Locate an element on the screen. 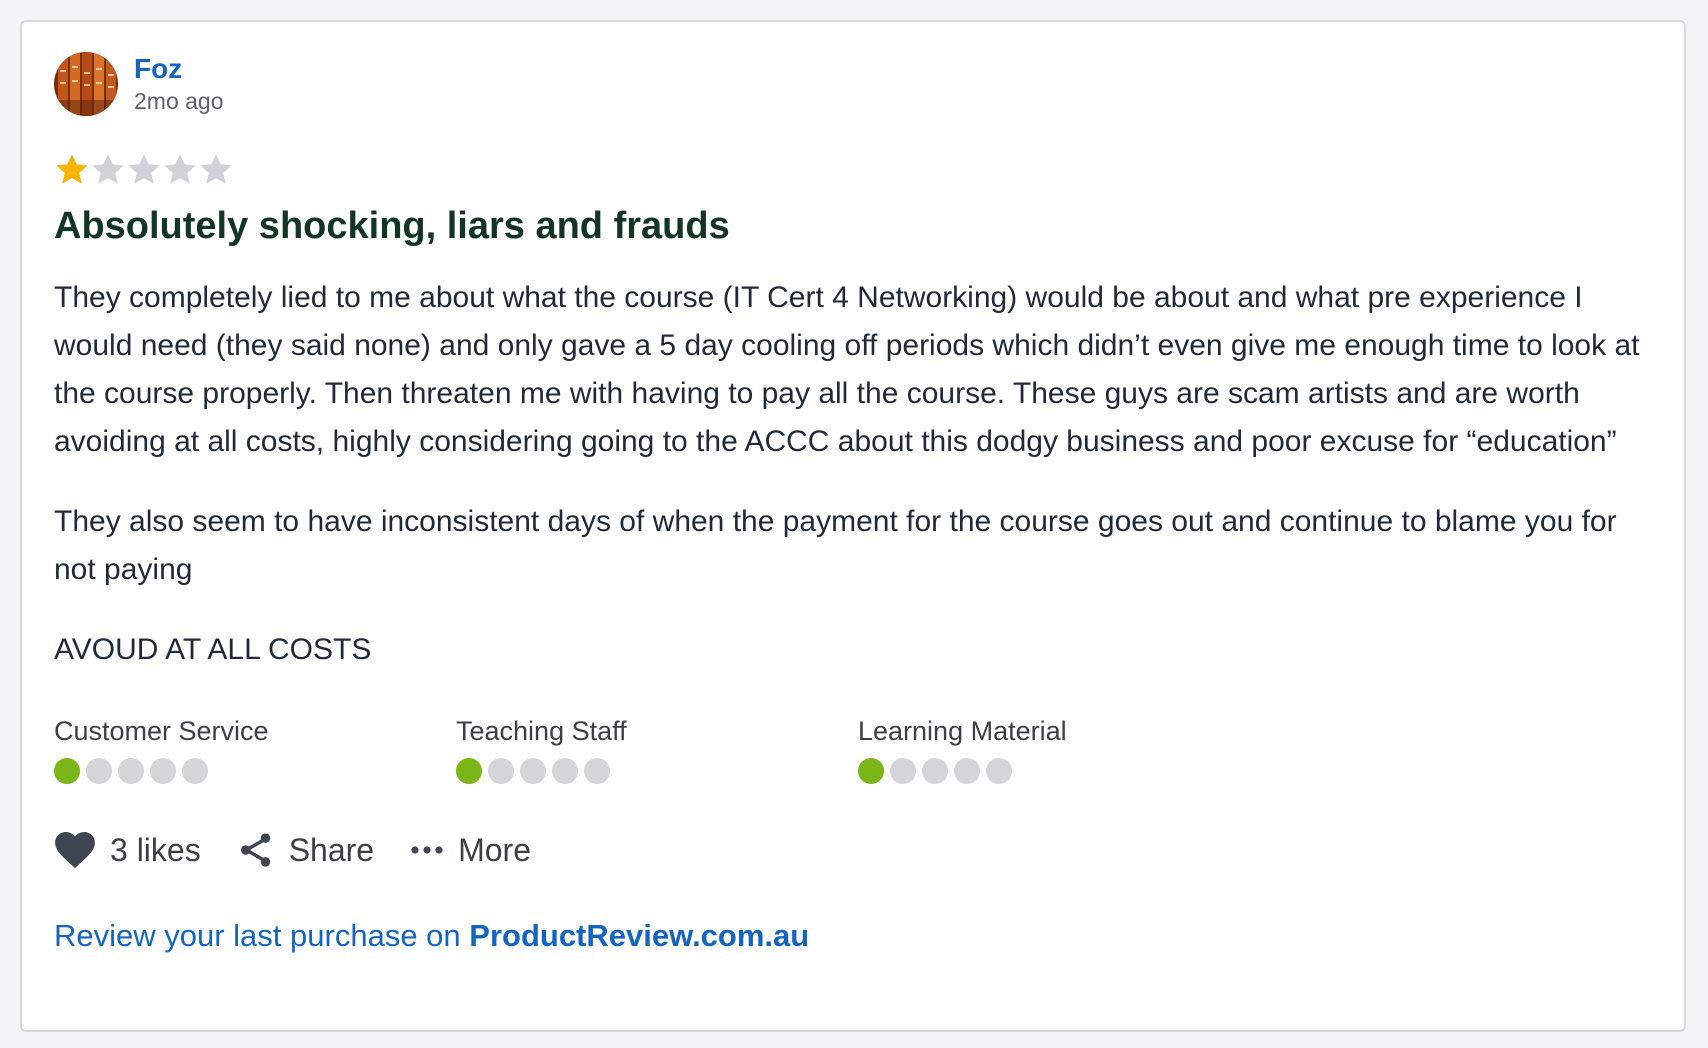 This screenshot has width=1708, height=1048. author-name: Foz is located at coordinates (179, 69).